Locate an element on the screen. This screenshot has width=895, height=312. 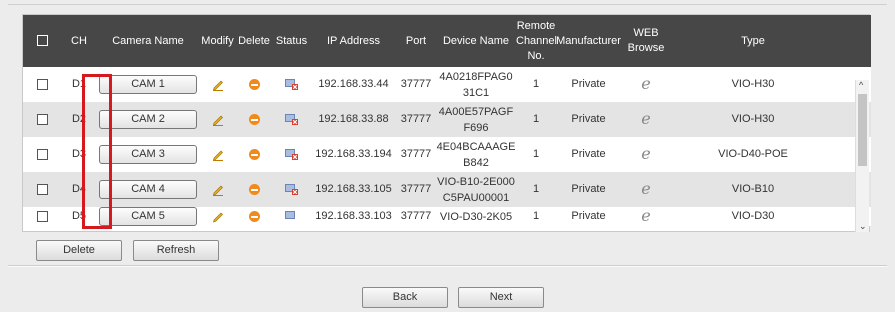
row-ip: 192.168.33.105 is located at coordinates (353, 189).